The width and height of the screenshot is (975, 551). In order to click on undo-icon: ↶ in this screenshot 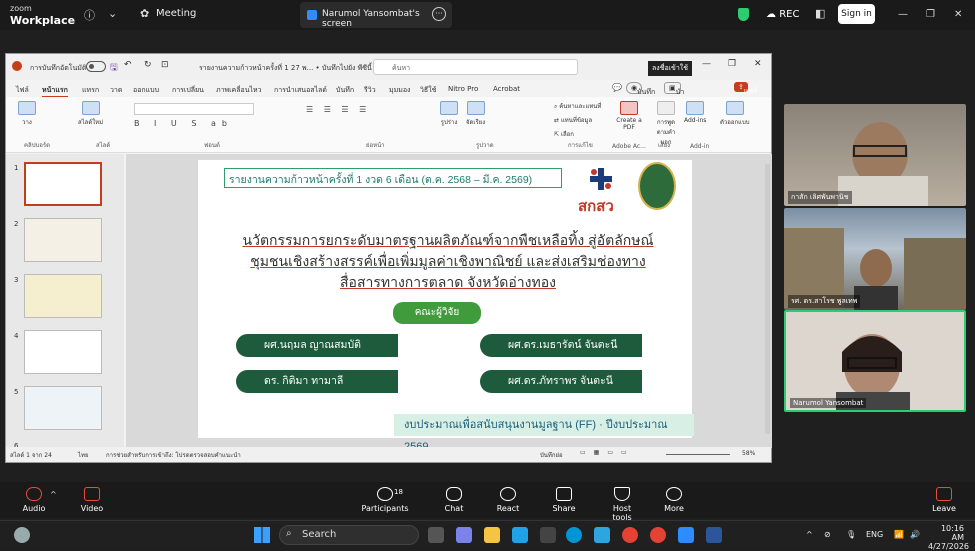, I will do `click(128, 65)`.